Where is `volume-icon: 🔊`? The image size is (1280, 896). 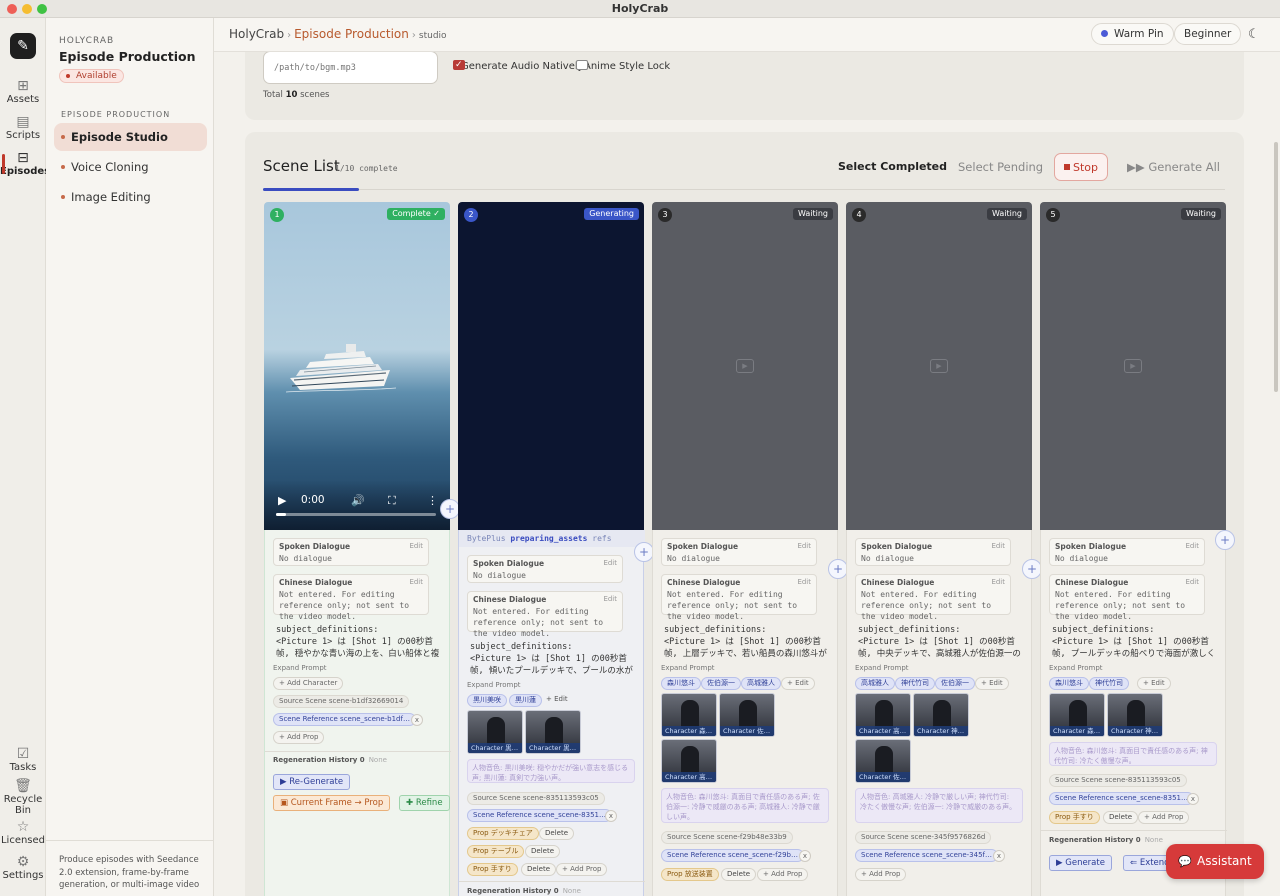
volume-icon: 🔊 is located at coordinates (358, 500).